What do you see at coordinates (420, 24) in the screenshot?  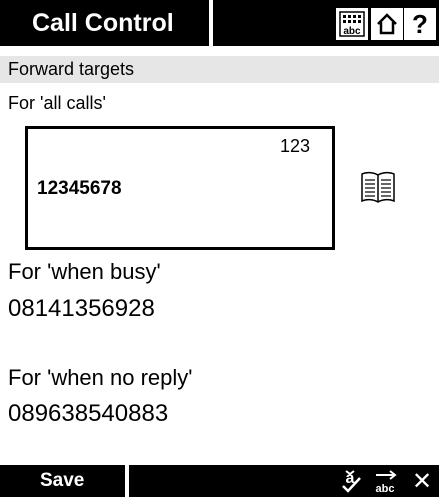 I see `help-icon: ?` at bounding box center [420, 24].